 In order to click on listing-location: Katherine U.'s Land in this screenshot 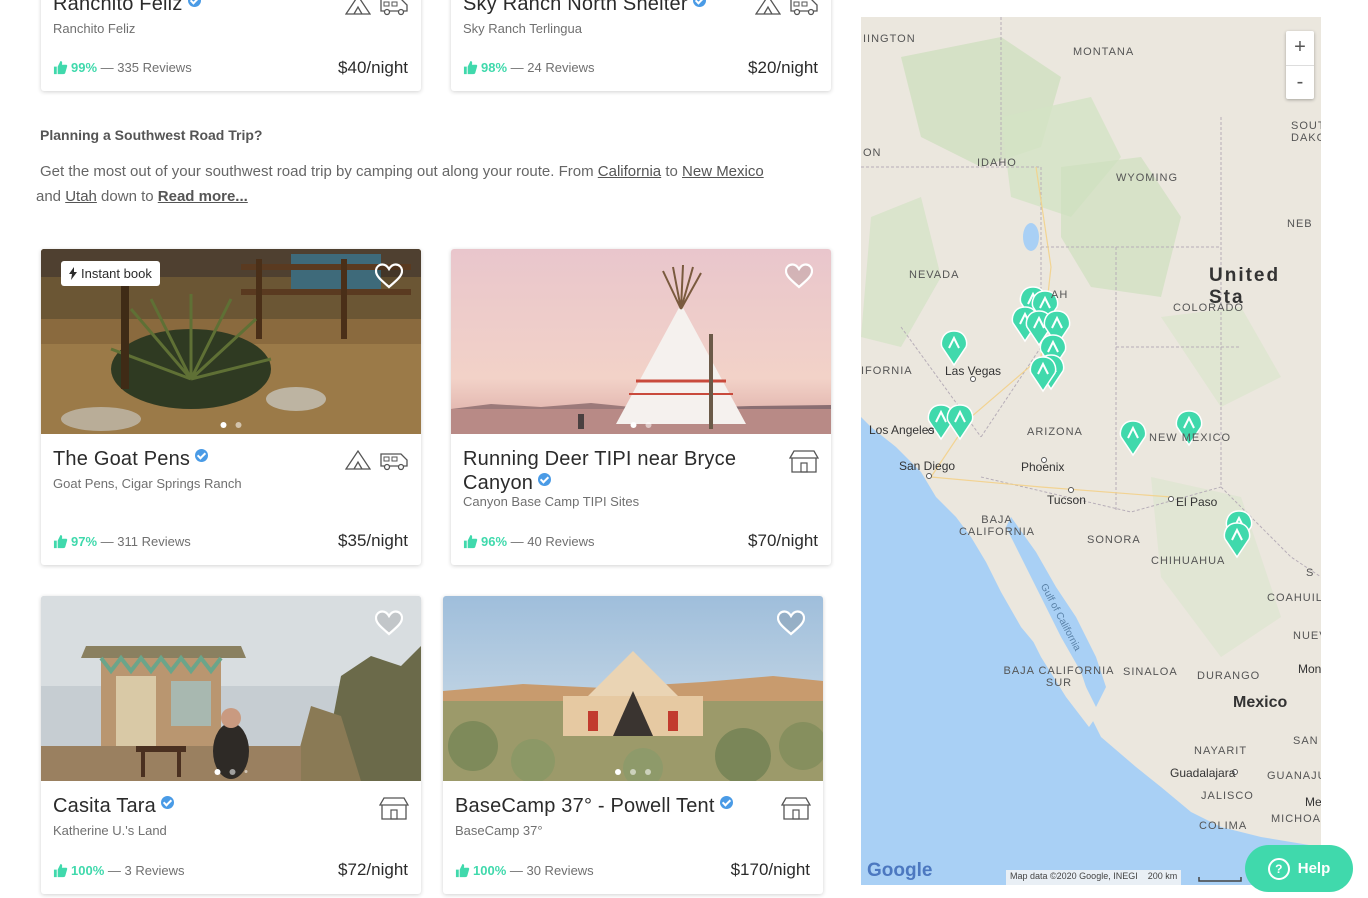, I will do `click(110, 830)`.